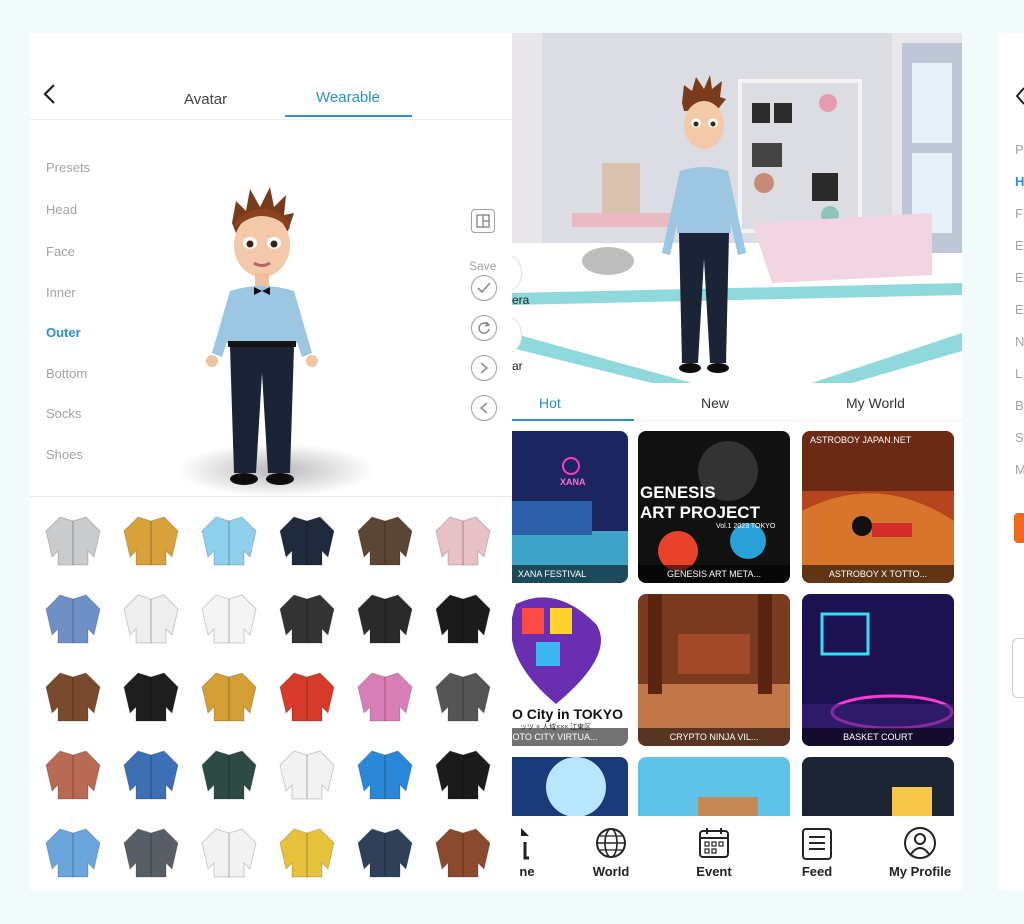 The image size is (1024, 924). I want to click on wearable-item-black-white-poncho, so click(385, 618).